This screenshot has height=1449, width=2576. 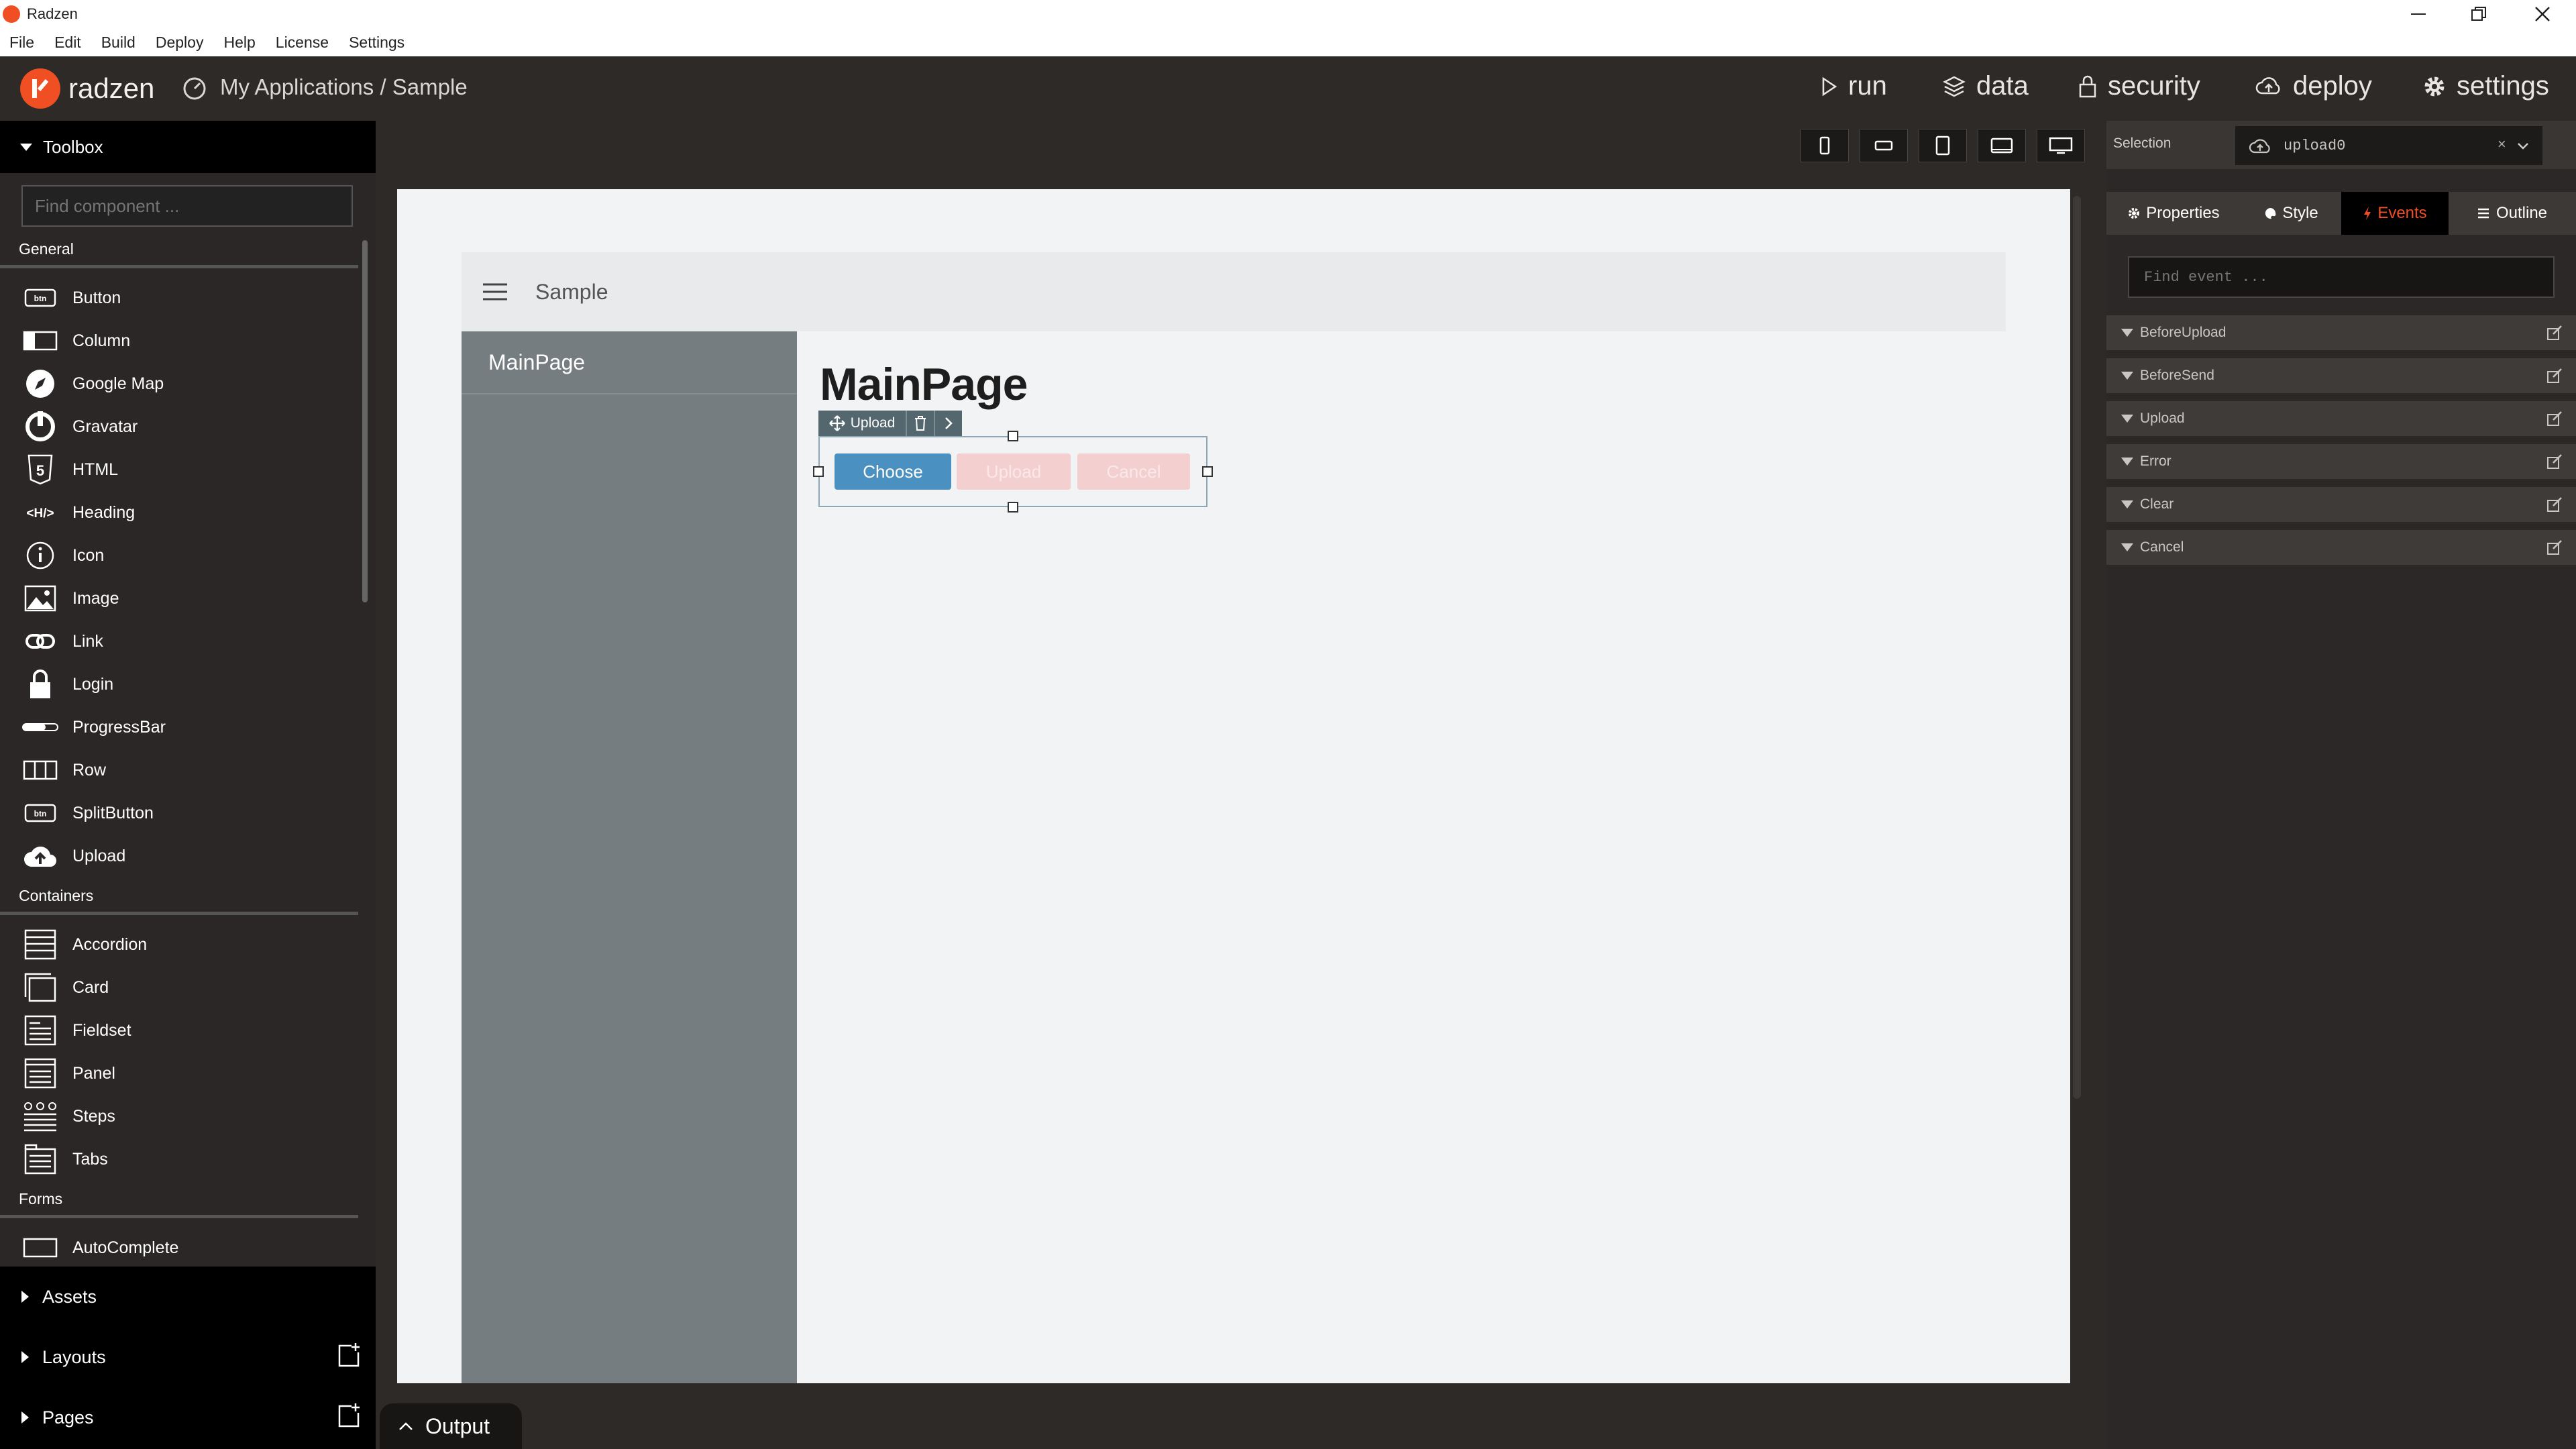 I want to click on tool-link: Link, so click(x=188, y=641).